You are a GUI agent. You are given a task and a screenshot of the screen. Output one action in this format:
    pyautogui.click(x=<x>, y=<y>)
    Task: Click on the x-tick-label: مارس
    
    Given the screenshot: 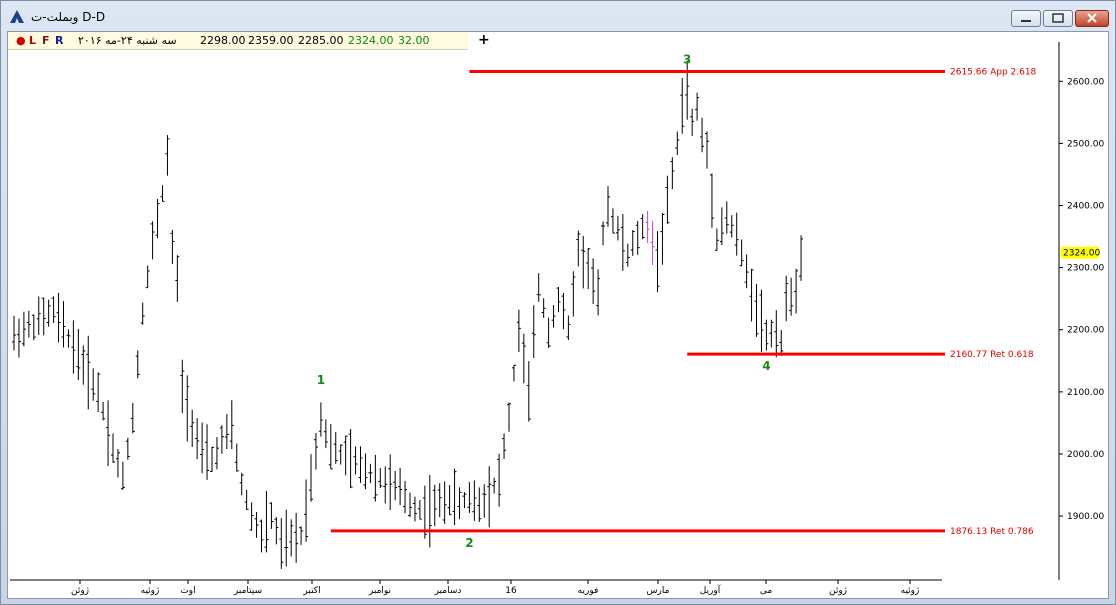 What is the action you would take?
    pyautogui.click(x=658, y=591)
    